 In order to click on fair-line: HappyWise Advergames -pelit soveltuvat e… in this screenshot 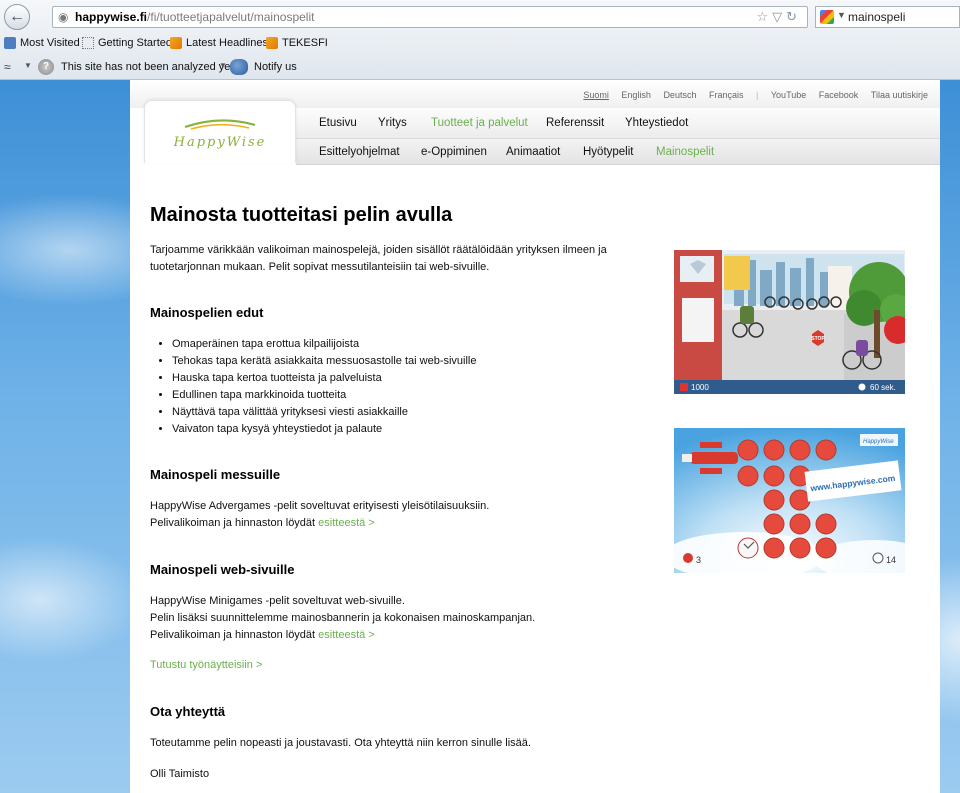, I will do `click(320, 506)`.